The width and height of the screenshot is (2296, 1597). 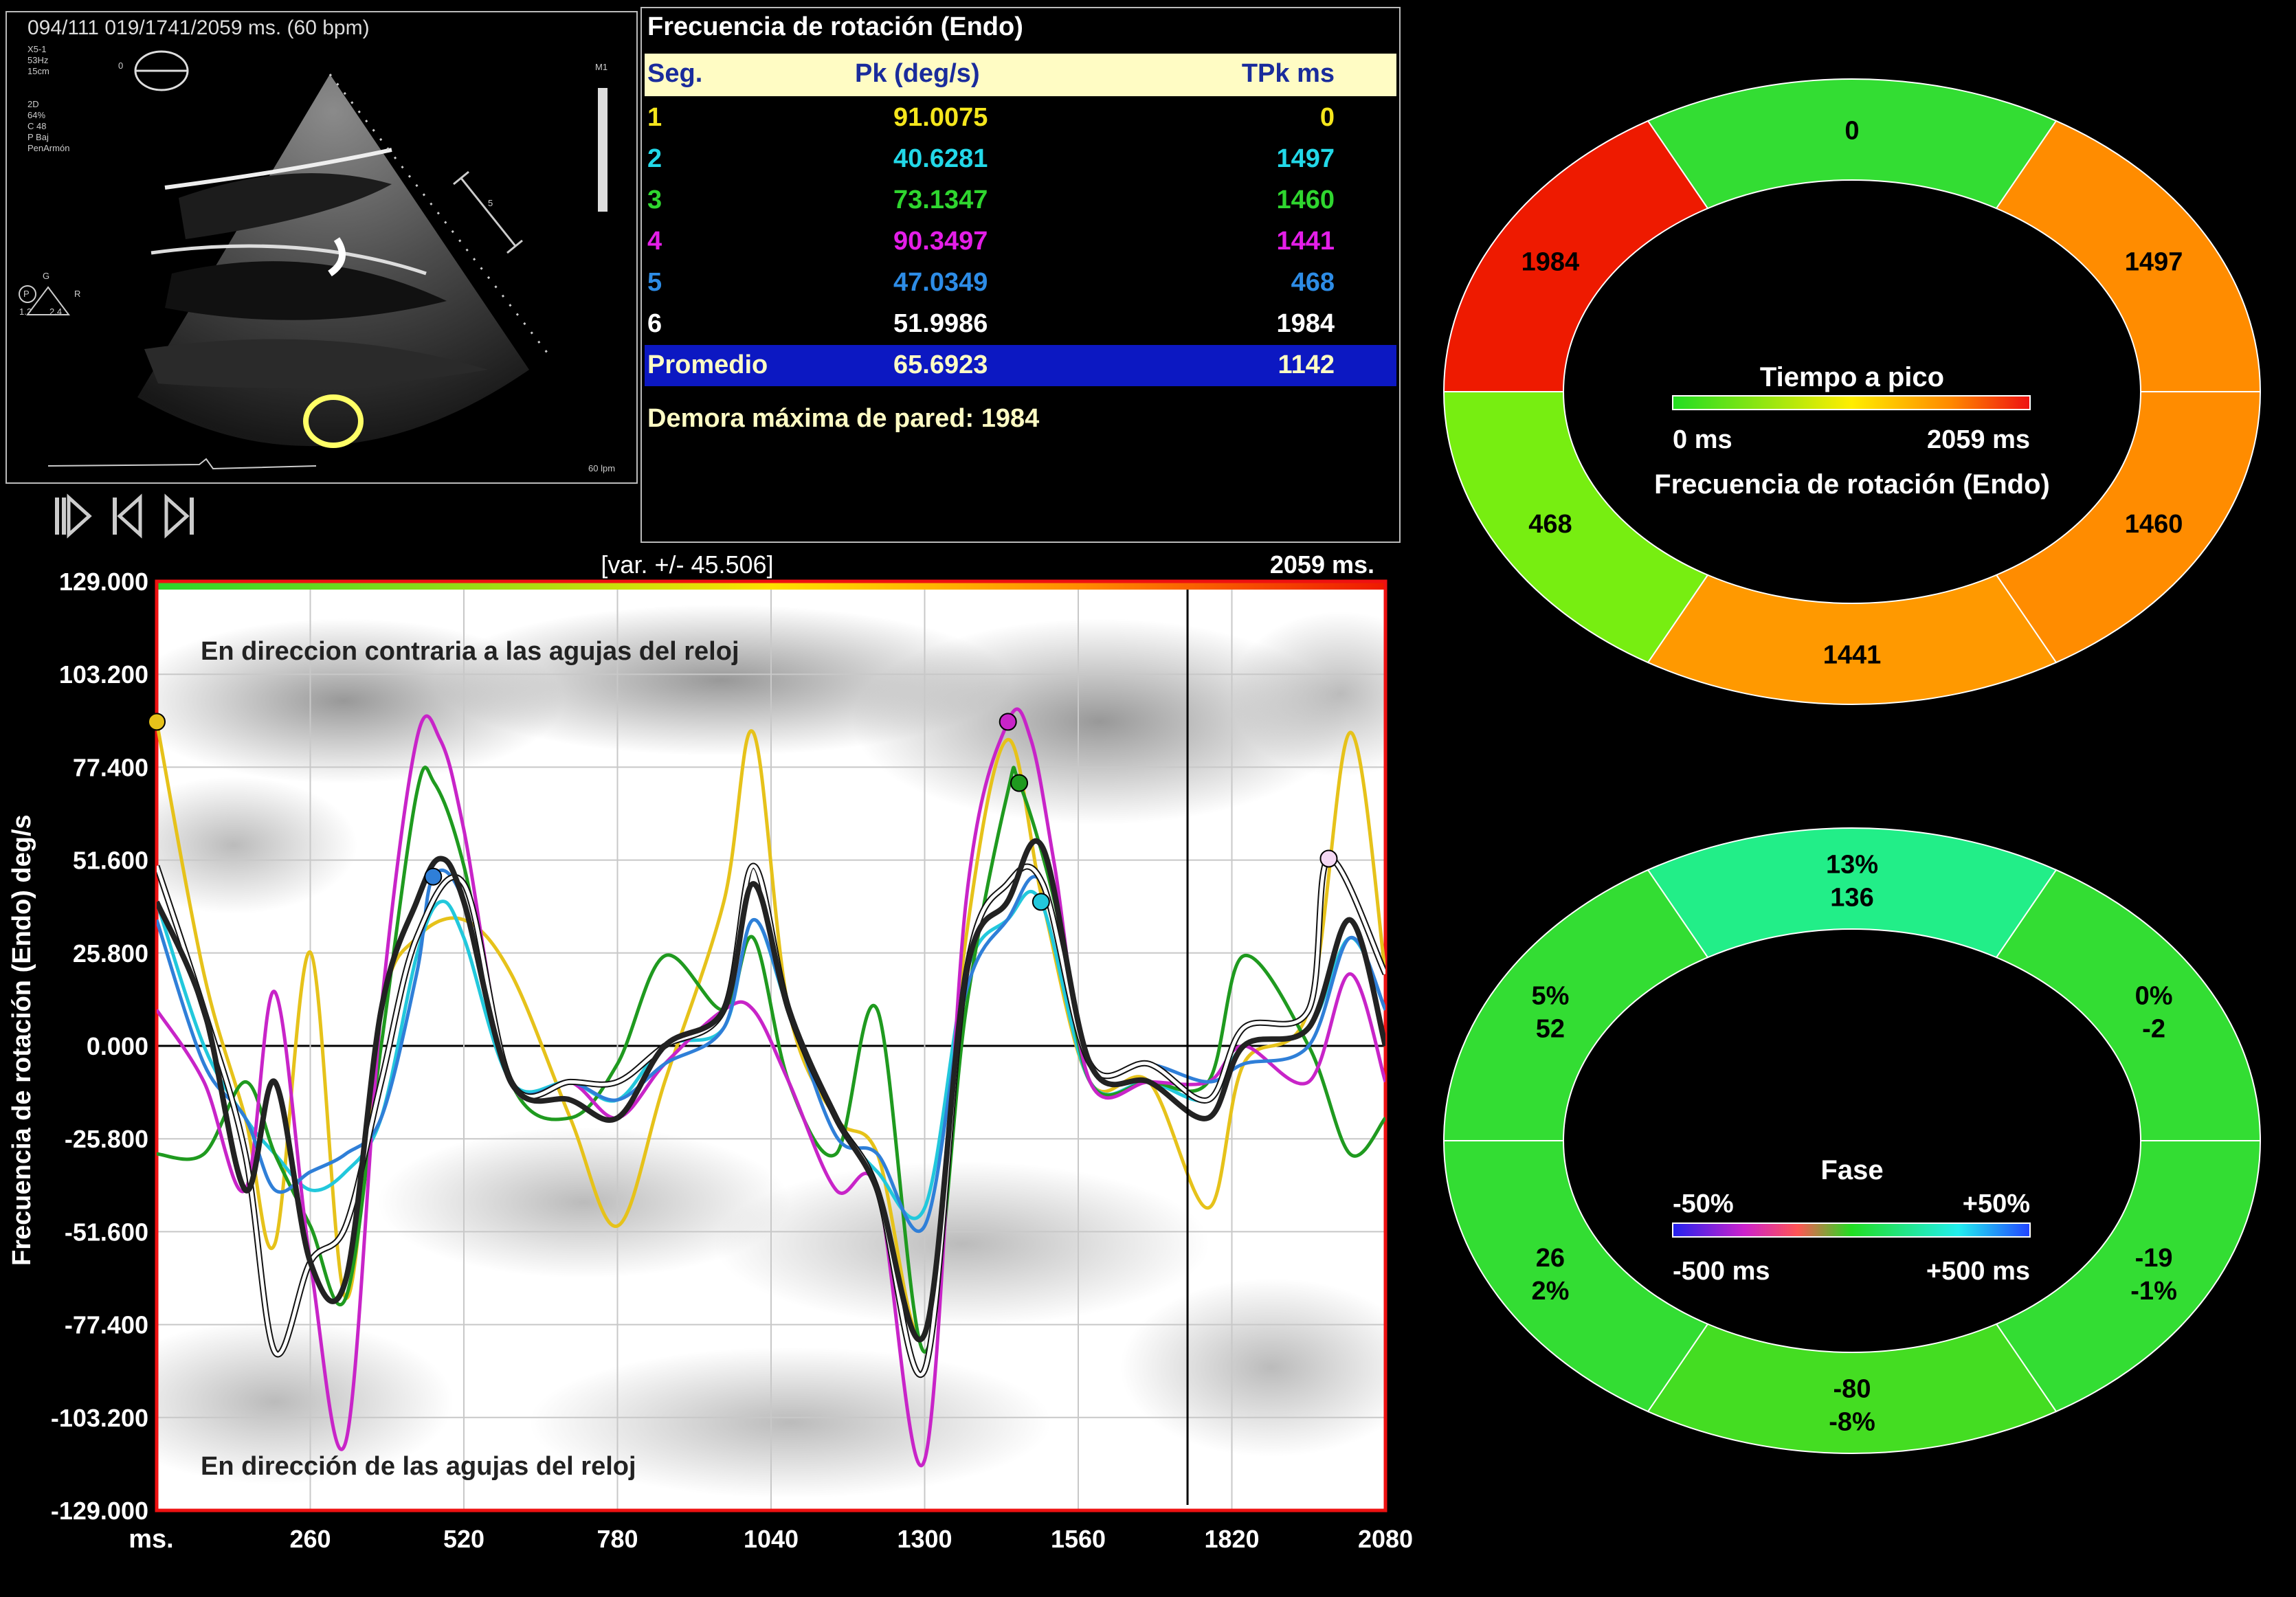 What do you see at coordinates (941, 364) in the screenshot?
I see `avg-pk: 65.6923` at bounding box center [941, 364].